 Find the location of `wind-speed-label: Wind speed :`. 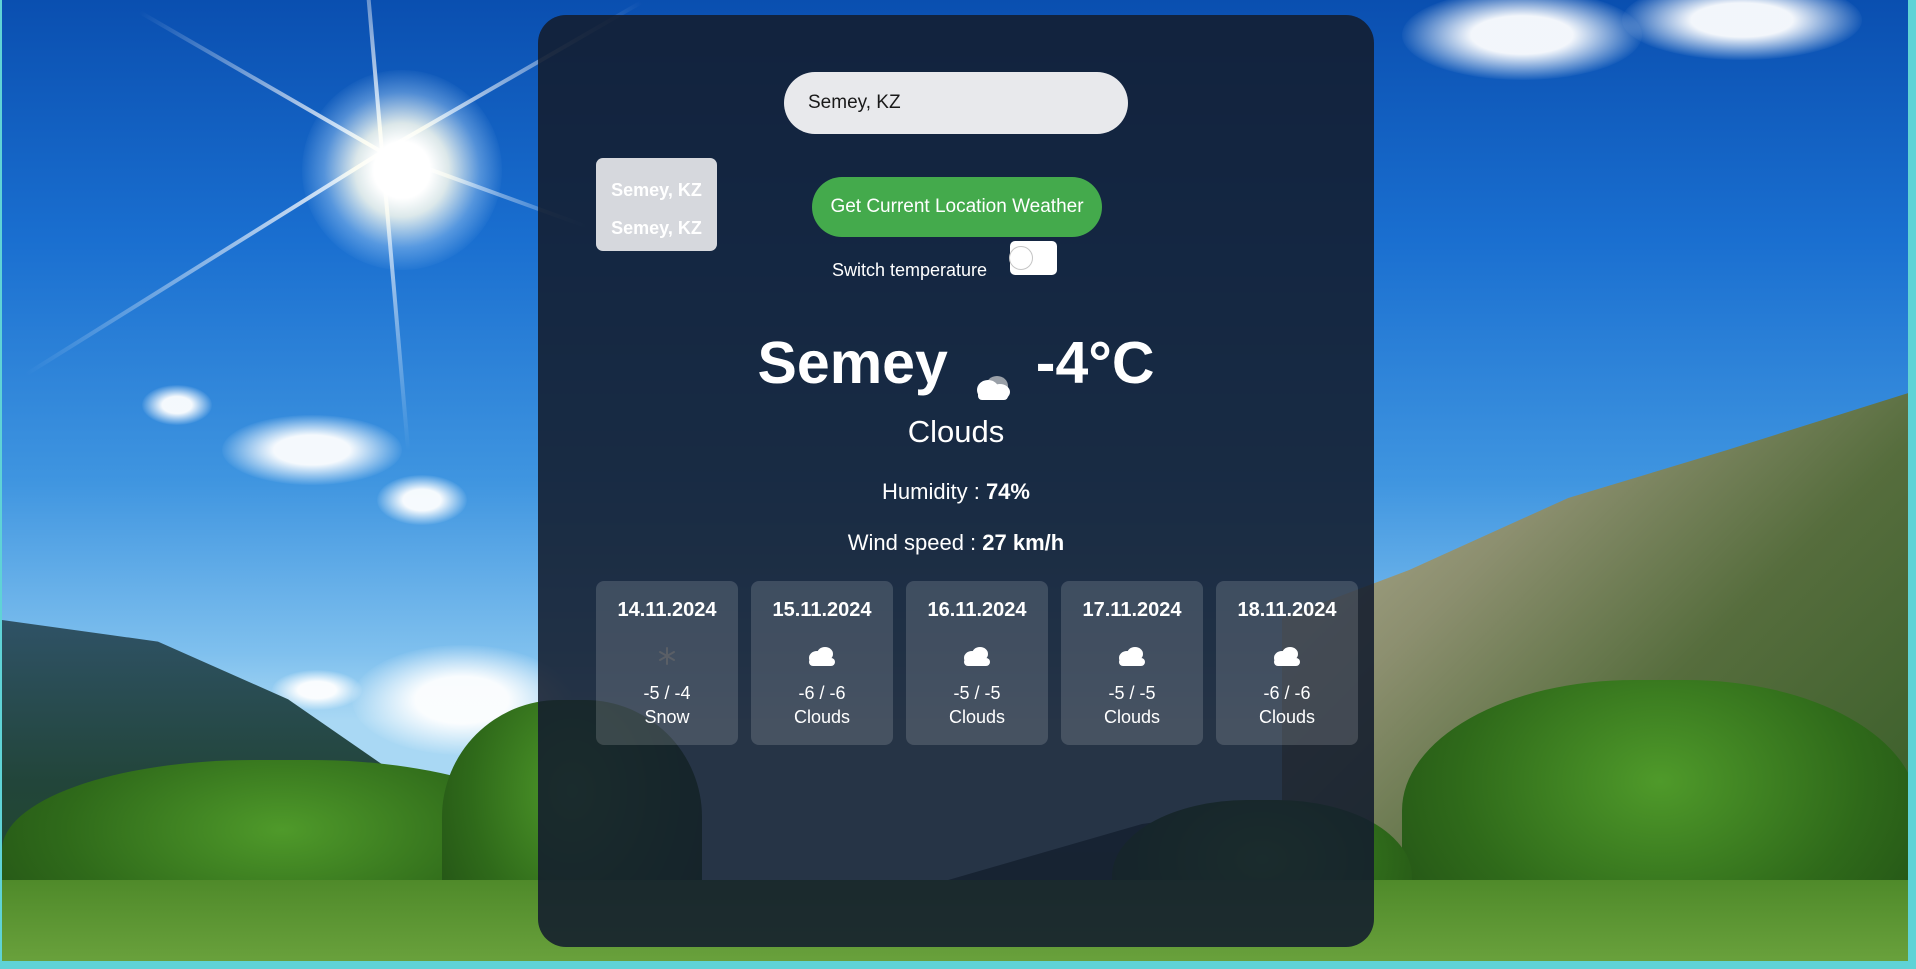

wind-speed-label: Wind speed : is located at coordinates (912, 542).